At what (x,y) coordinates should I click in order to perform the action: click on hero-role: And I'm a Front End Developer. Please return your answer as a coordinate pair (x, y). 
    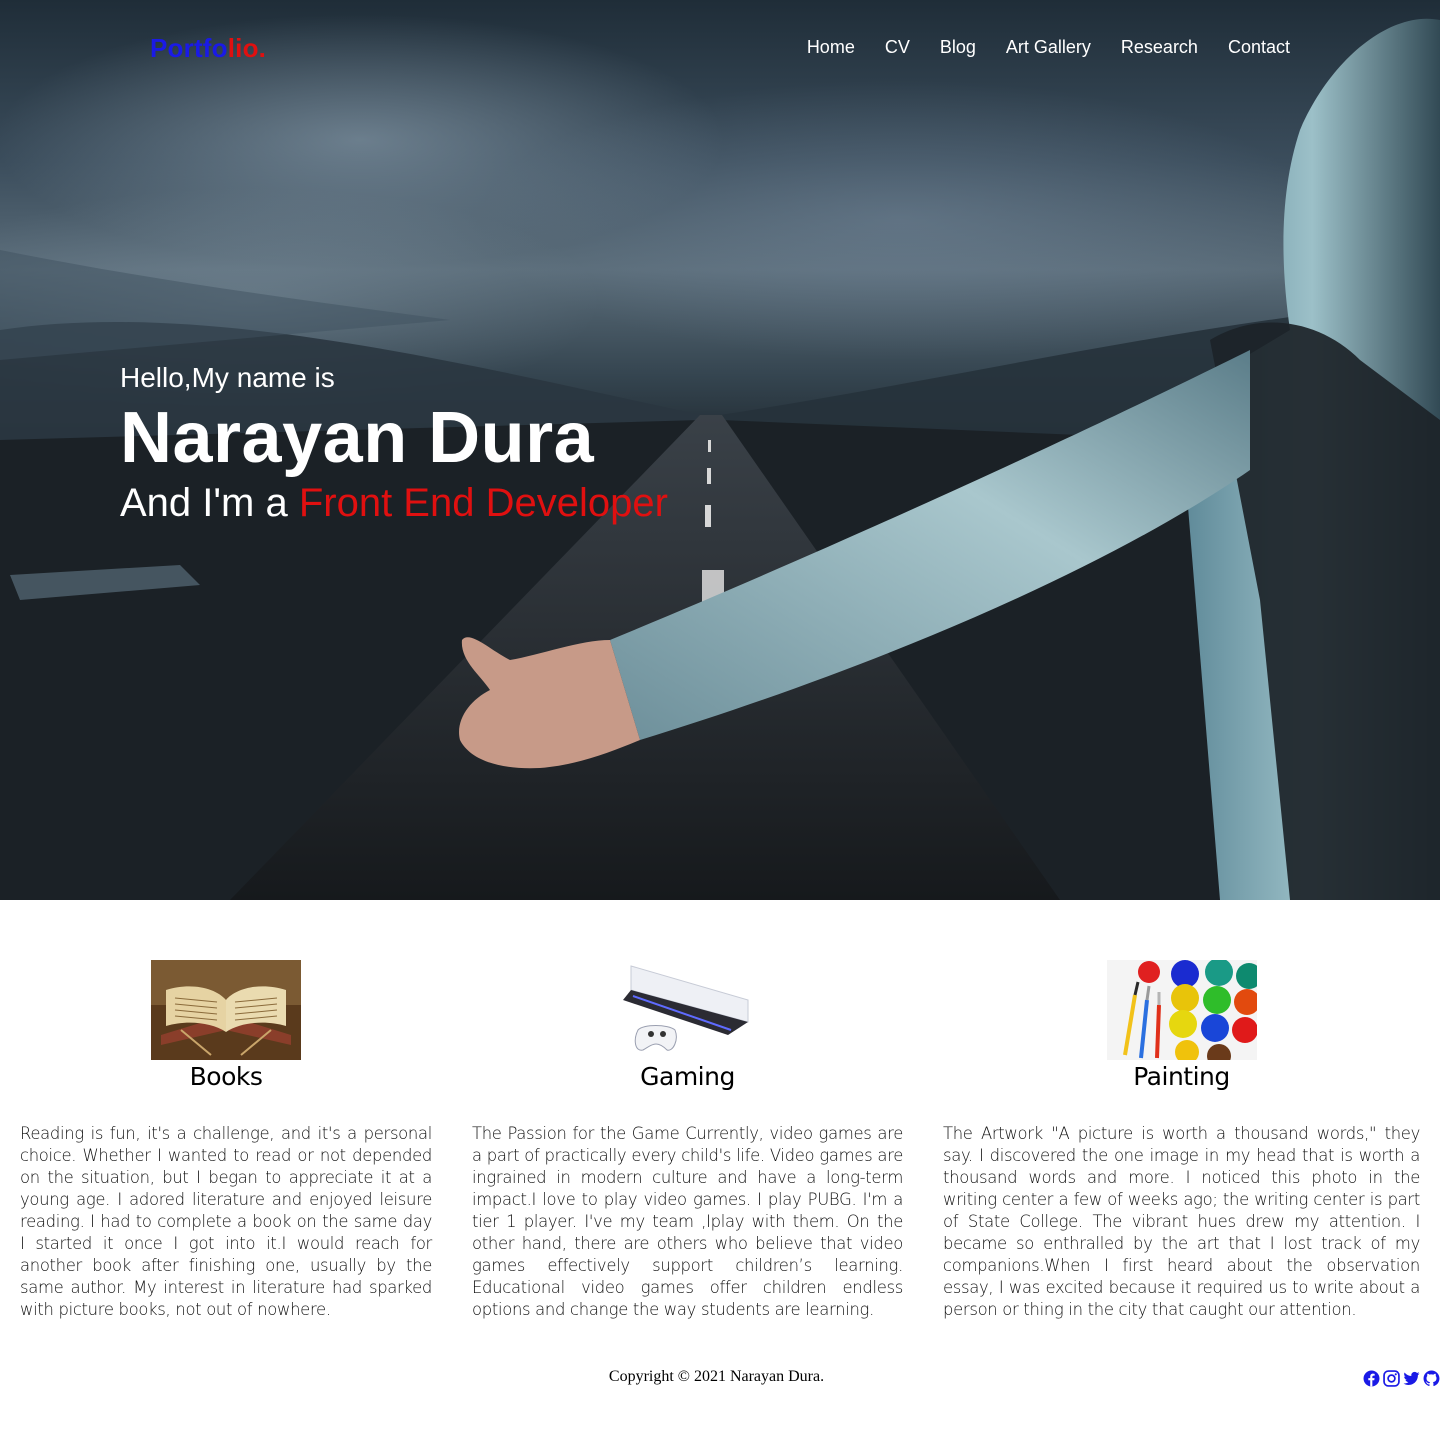
    Looking at the image, I should click on (394, 503).